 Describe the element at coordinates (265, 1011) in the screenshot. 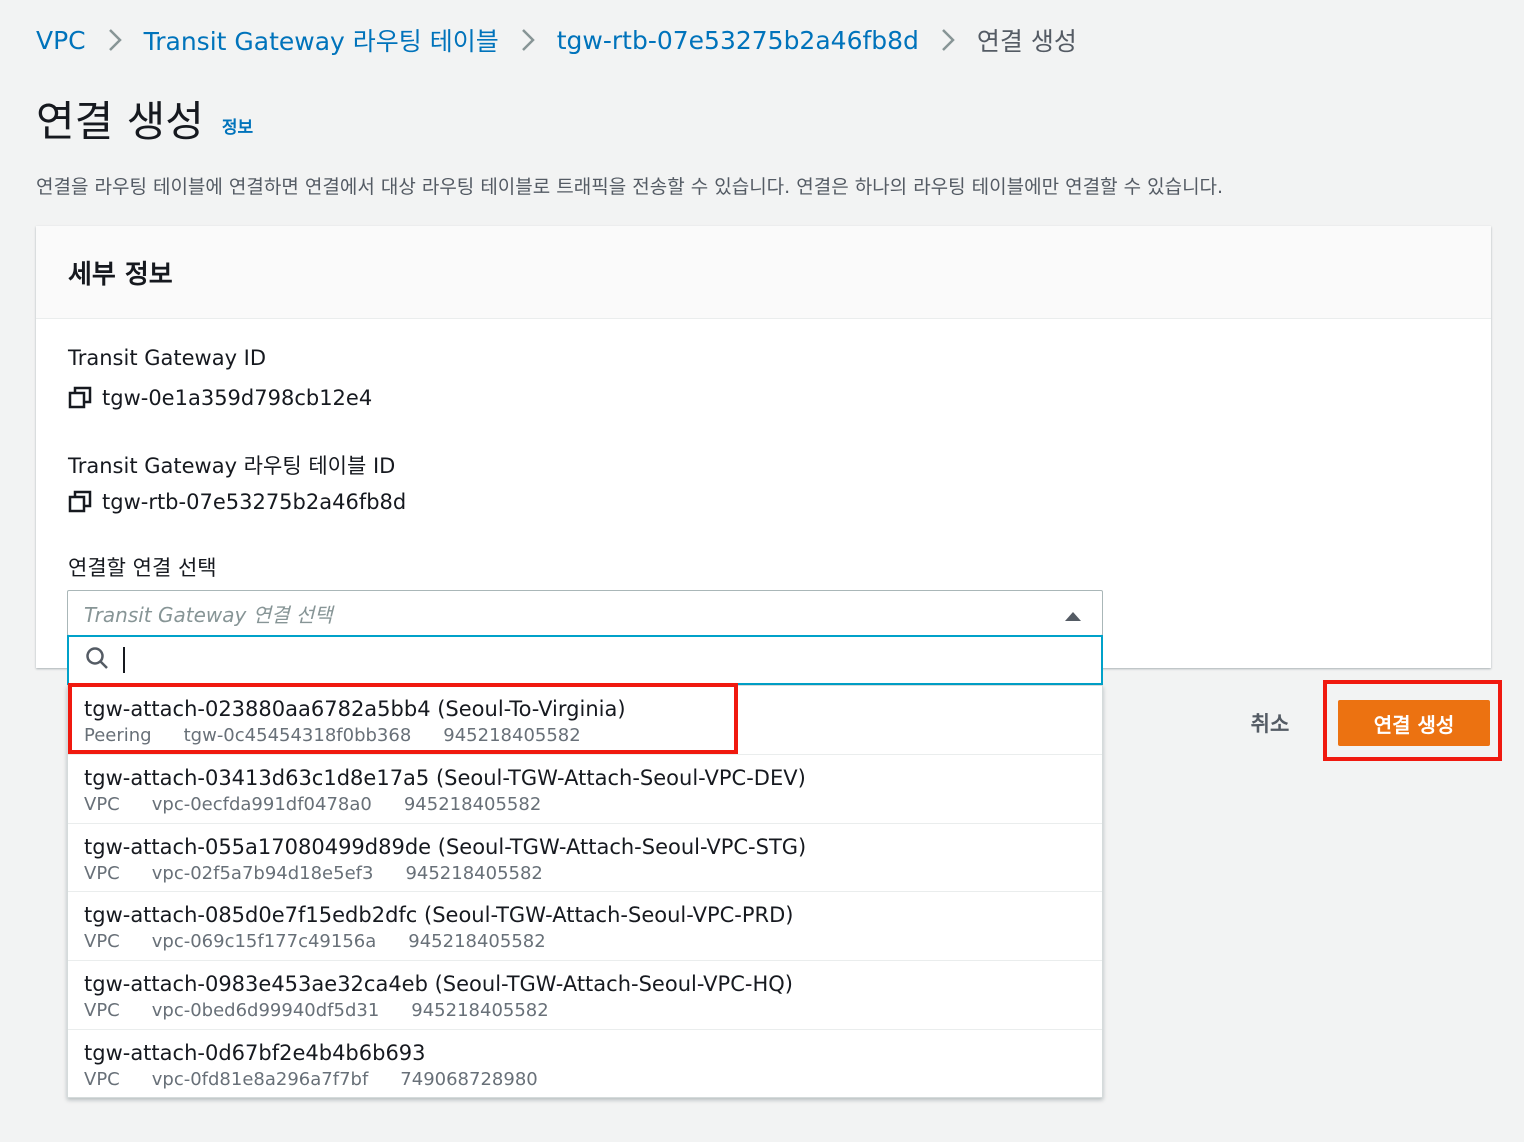

I see `option-resource: vpc-0bed6d99940df5d31` at that location.